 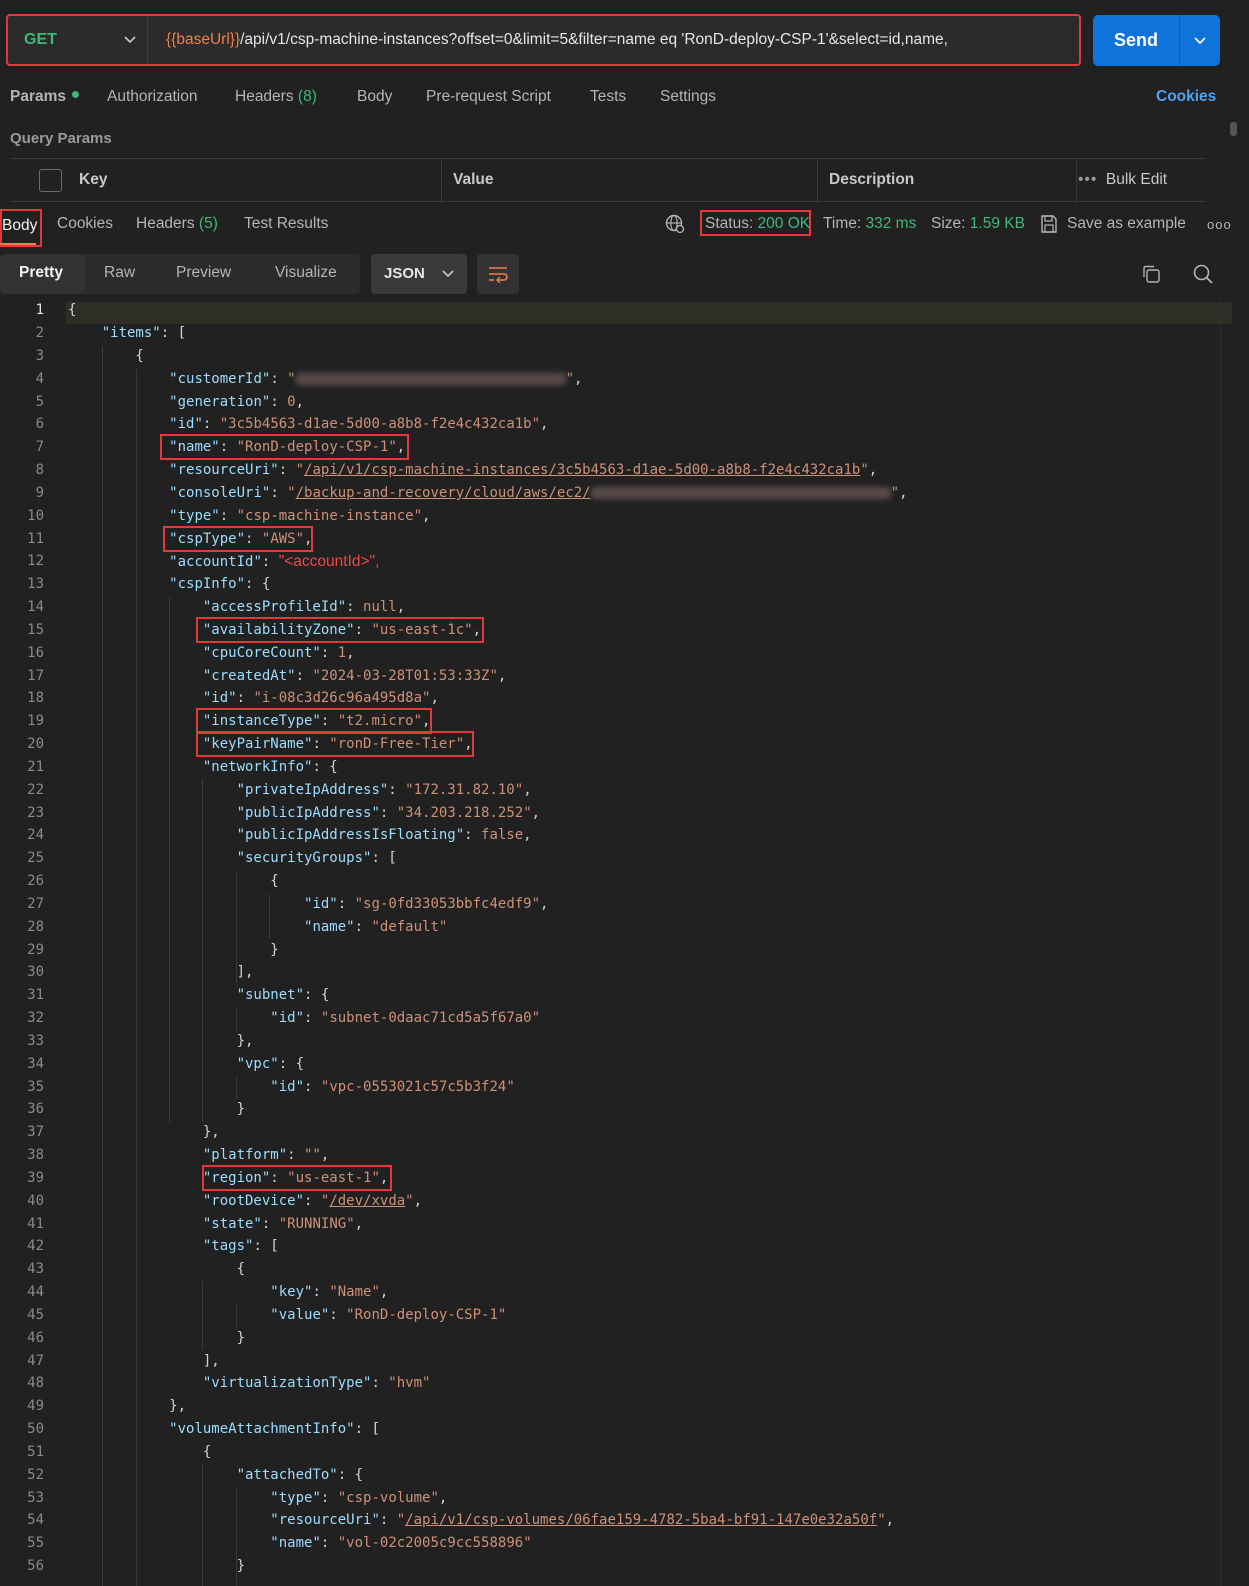 I want to click on col-description: Description, so click(x=872, y=179).